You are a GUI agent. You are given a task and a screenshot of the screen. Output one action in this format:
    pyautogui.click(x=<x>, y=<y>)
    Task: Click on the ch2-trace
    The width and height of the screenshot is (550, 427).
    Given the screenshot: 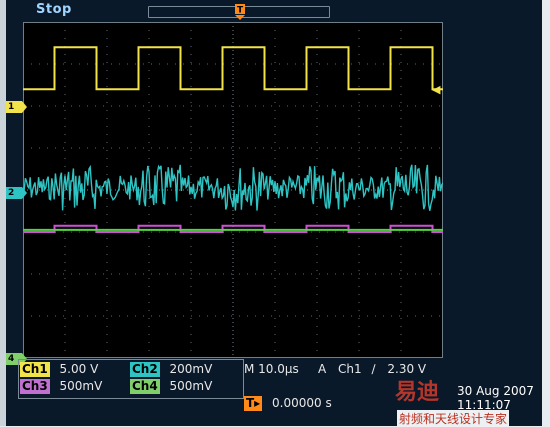 What is the action you would take?
    pyautogui.click(x=233, y=187)
    